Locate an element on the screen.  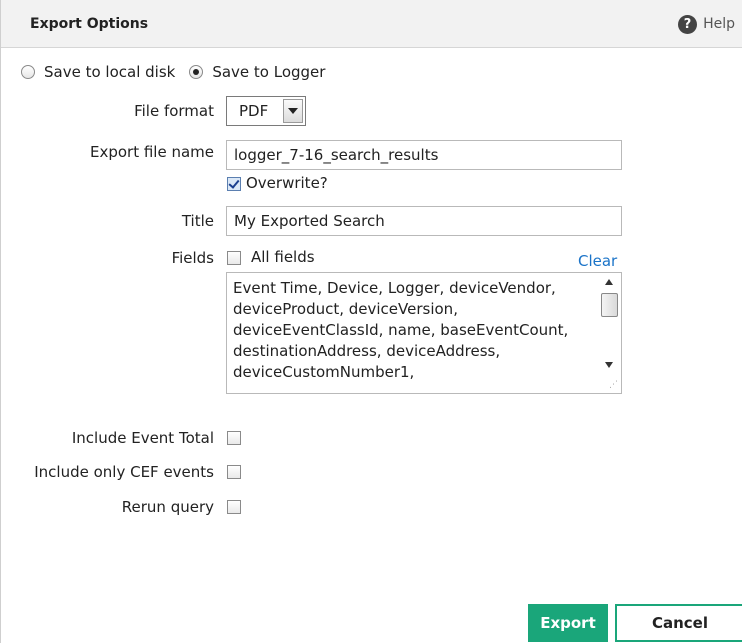
fields-scrollbar is located at coordinates (609, 324).